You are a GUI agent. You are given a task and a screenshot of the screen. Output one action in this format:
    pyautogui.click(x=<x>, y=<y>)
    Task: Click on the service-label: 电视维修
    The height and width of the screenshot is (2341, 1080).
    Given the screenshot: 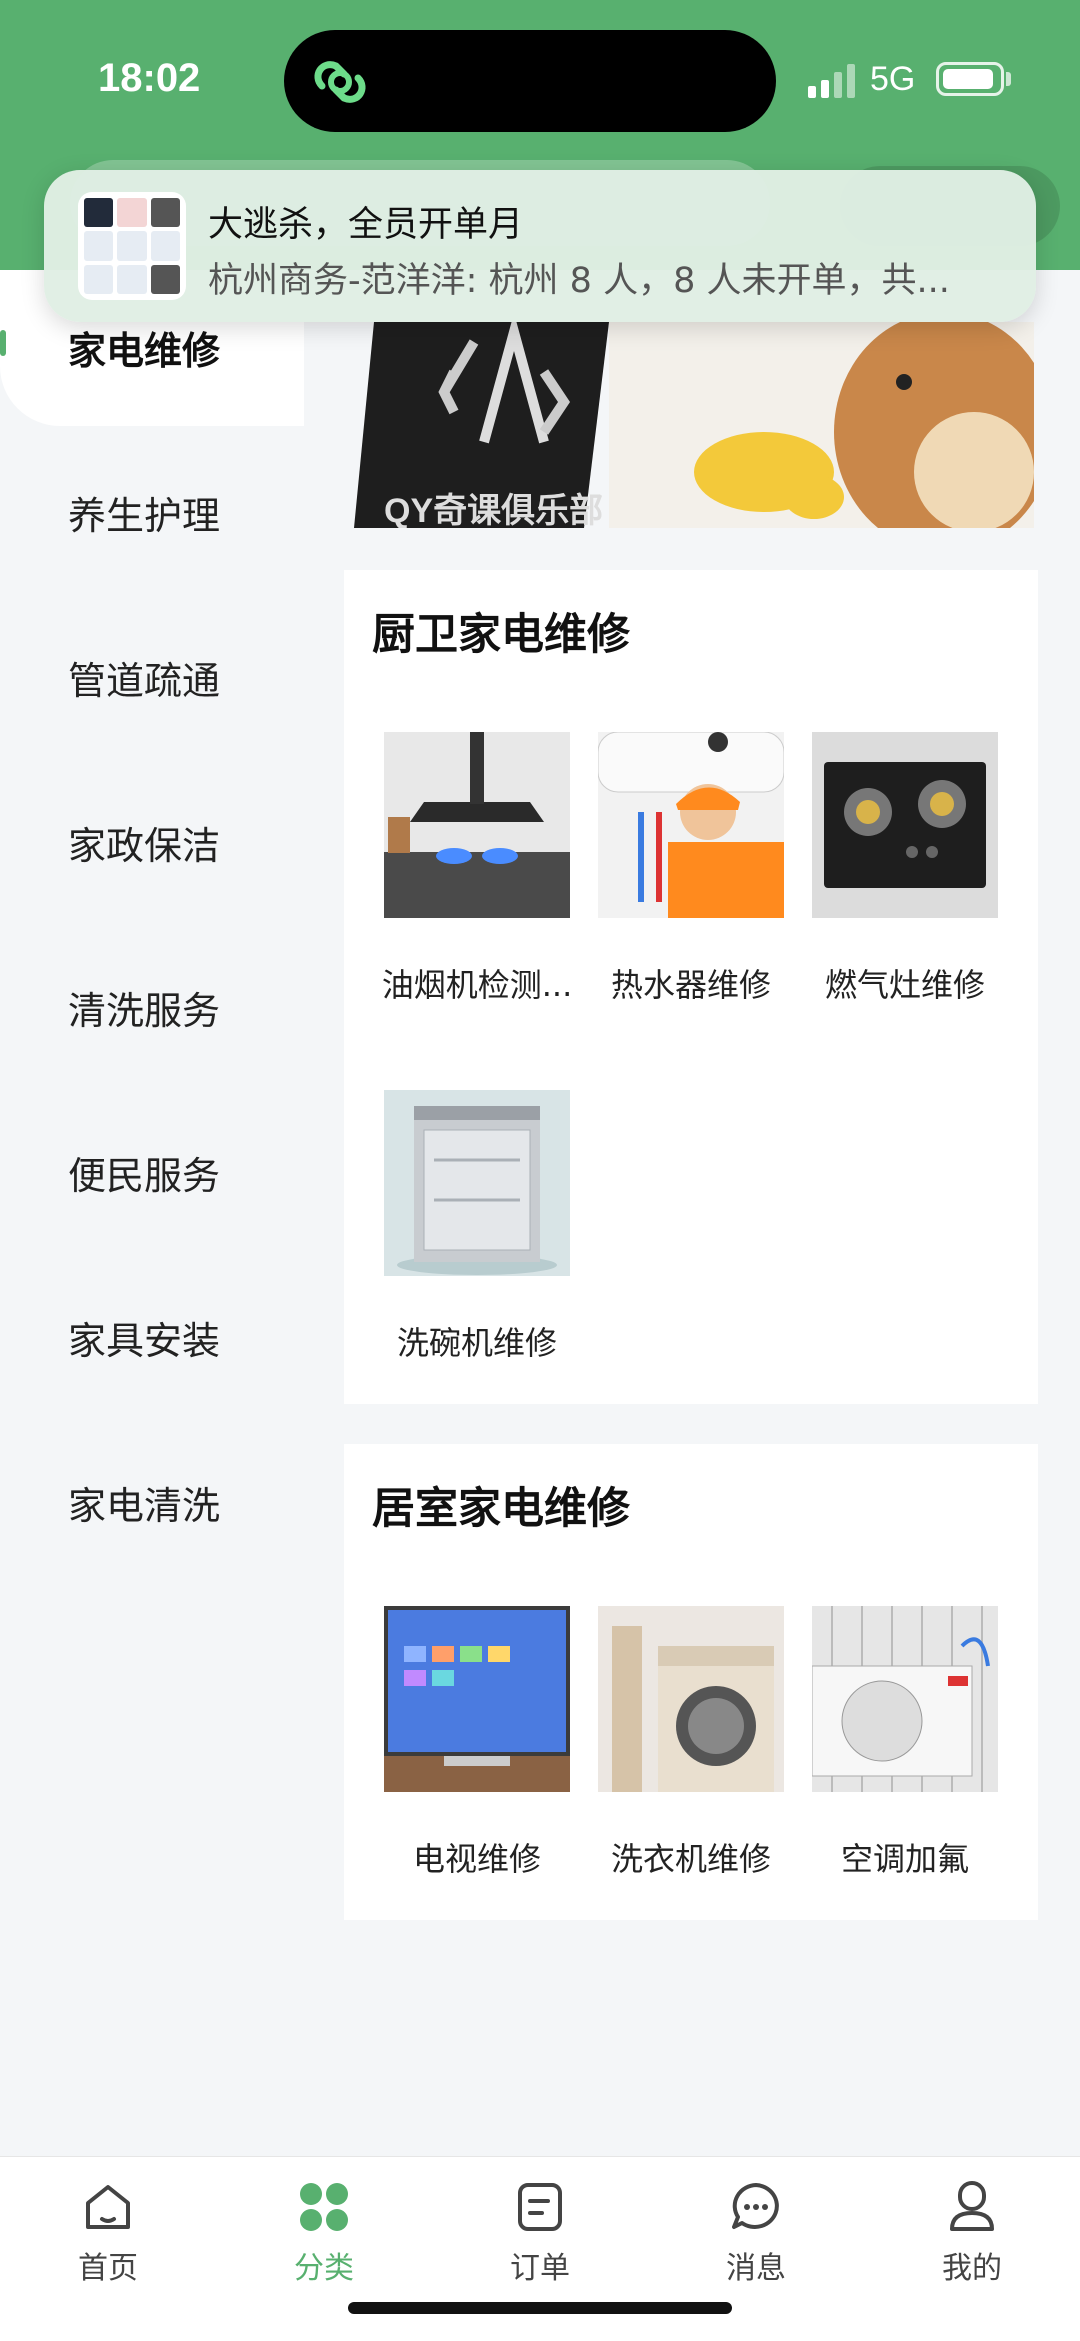 What is the action you would take?
    pyautogui.click(x=476, y=1859)
    